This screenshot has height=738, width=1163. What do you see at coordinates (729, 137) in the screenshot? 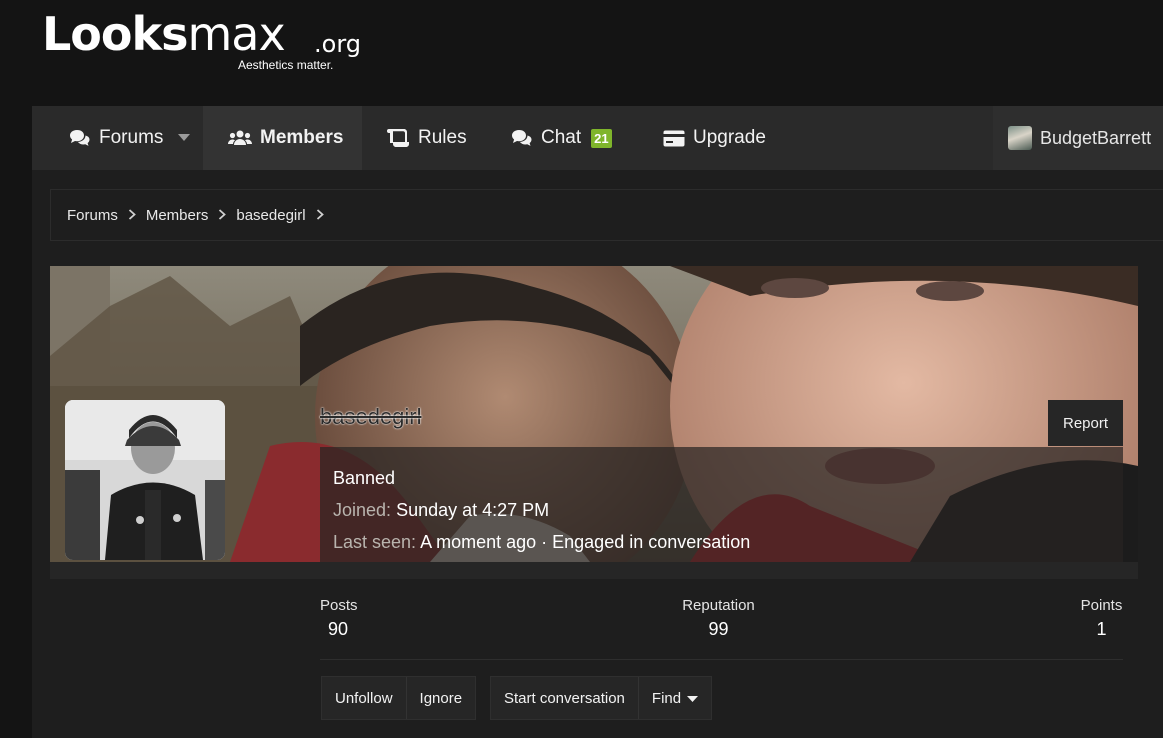
I see `nav-upgrade-label: Upgrade` at bounding box center [729, 137].